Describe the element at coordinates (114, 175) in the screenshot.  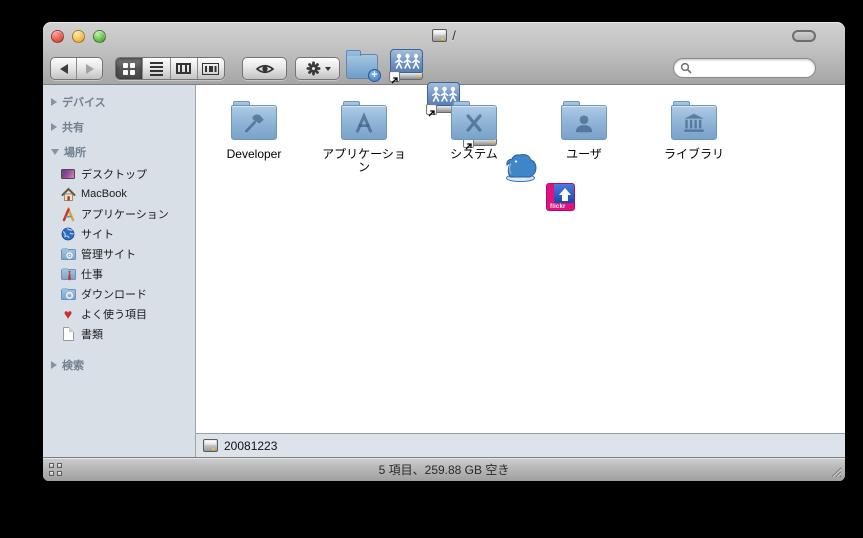
I see `item-label: デスクトップ` at that location.